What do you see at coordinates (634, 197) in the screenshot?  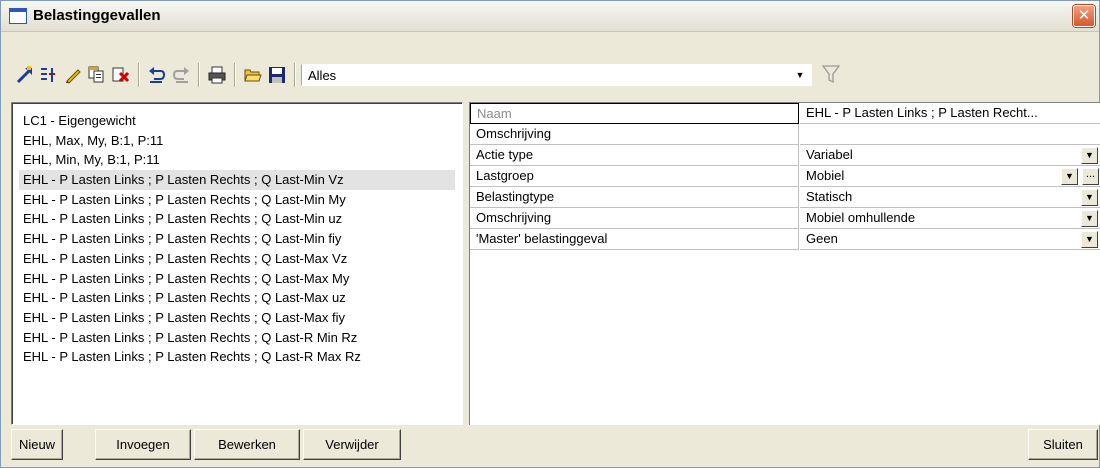 I see `property-name: Belastingtype` at bounding box center [634, 197].